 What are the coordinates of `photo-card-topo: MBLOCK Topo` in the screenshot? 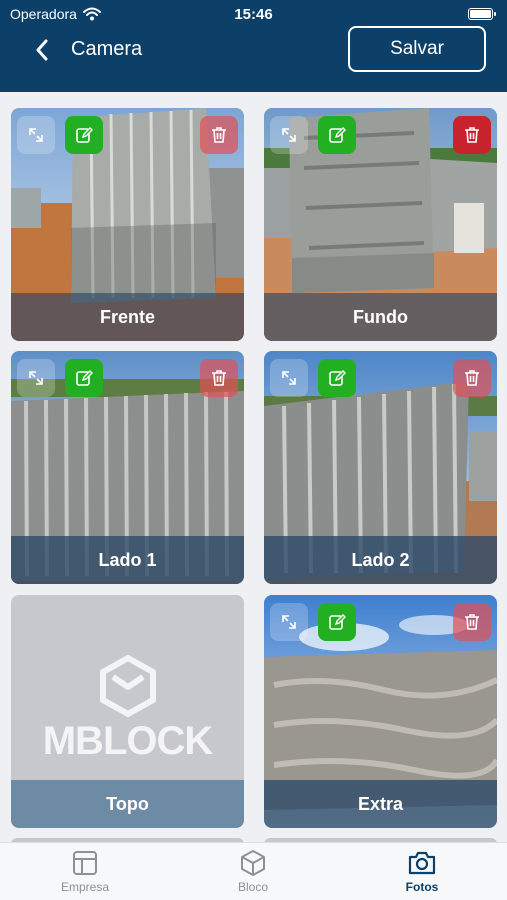 It's located at (127, 711).